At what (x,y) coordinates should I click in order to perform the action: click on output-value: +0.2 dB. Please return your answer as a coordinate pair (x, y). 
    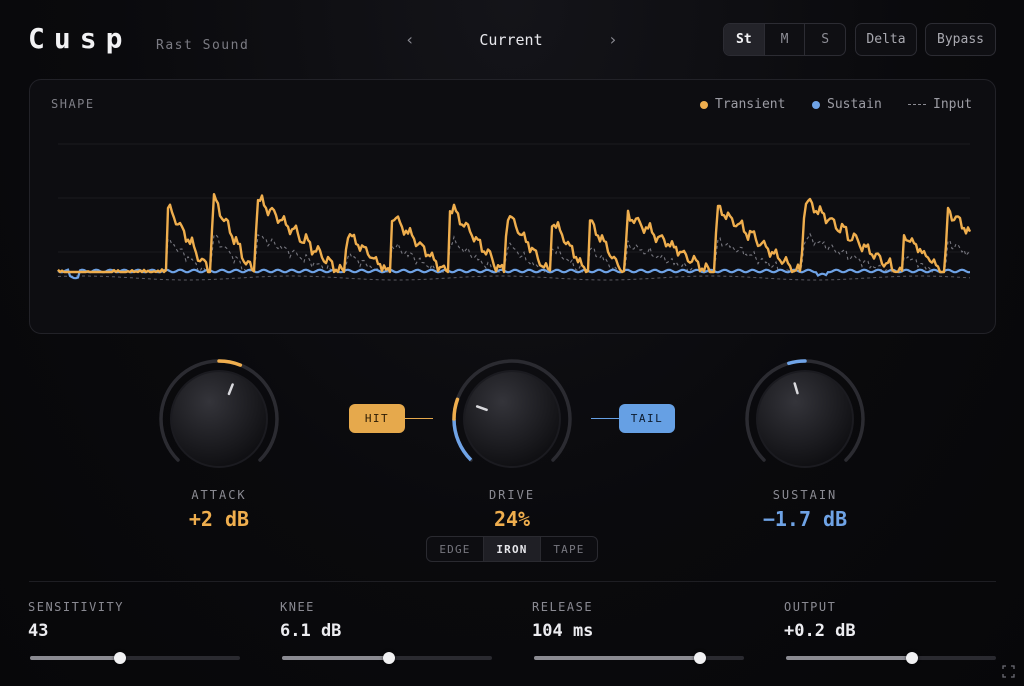
    Looking at the image, I should click on (820, 631).